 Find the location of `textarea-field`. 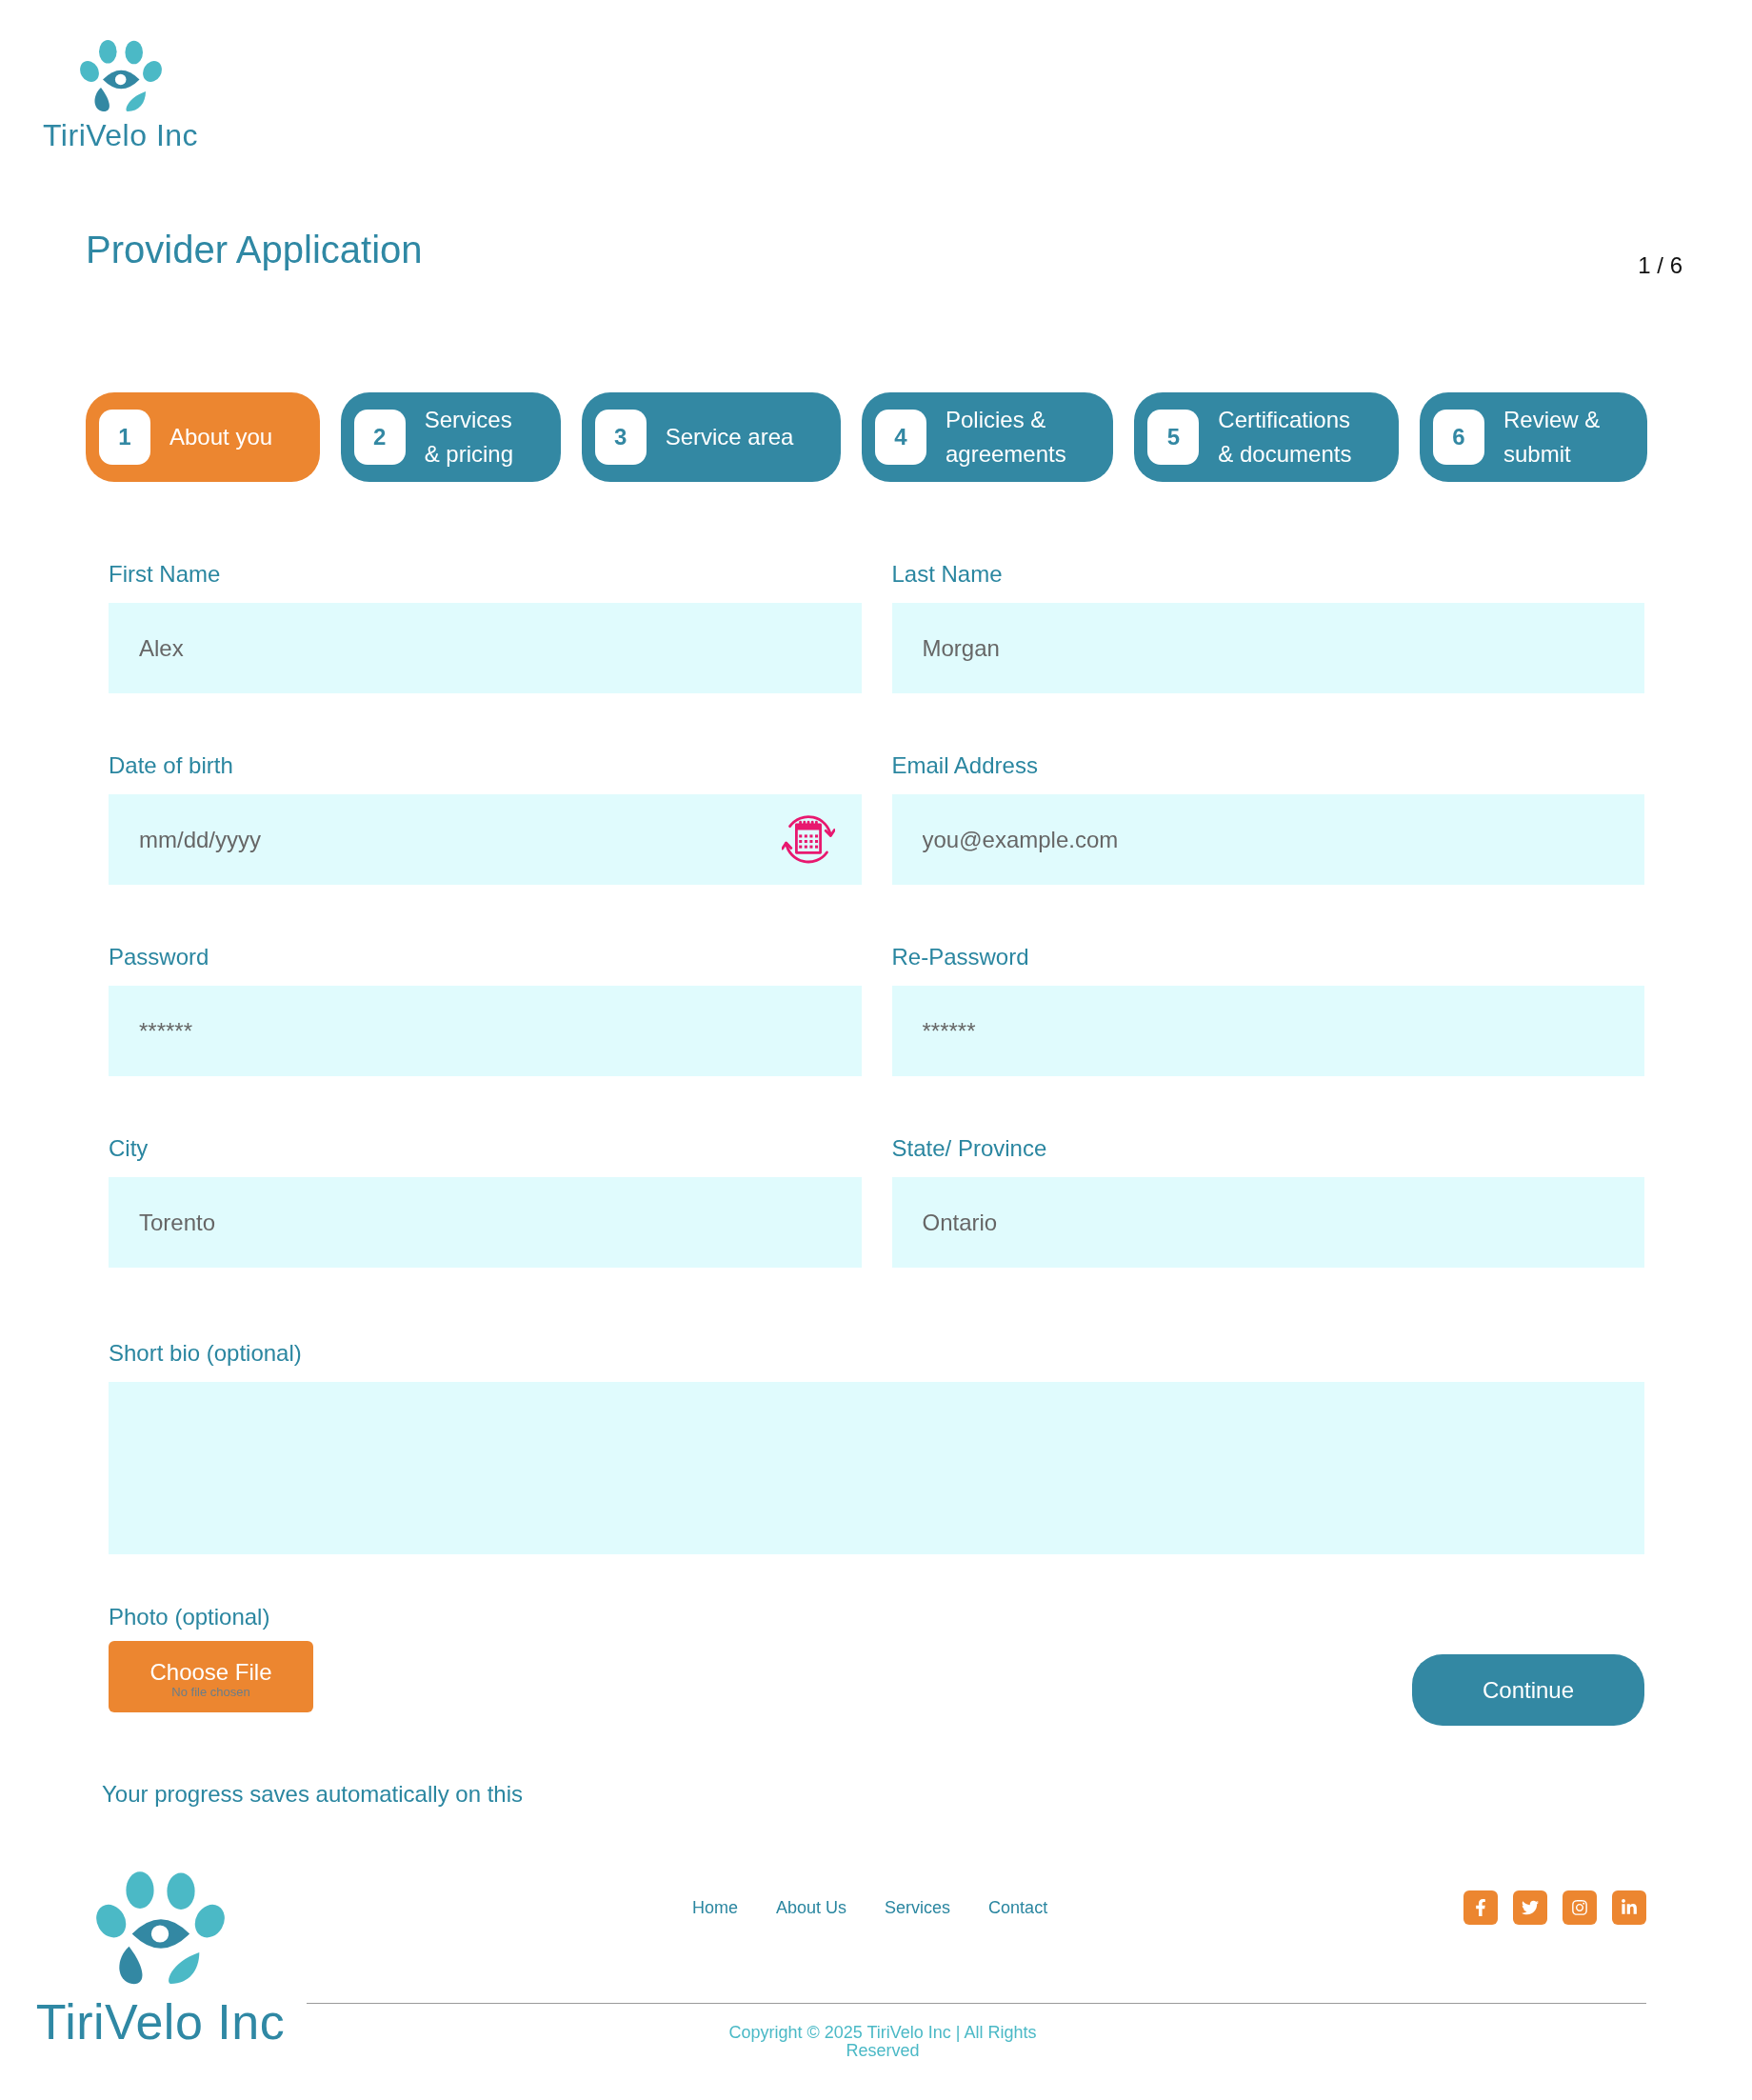

textarea-field is located at coordinates (877, 1468).